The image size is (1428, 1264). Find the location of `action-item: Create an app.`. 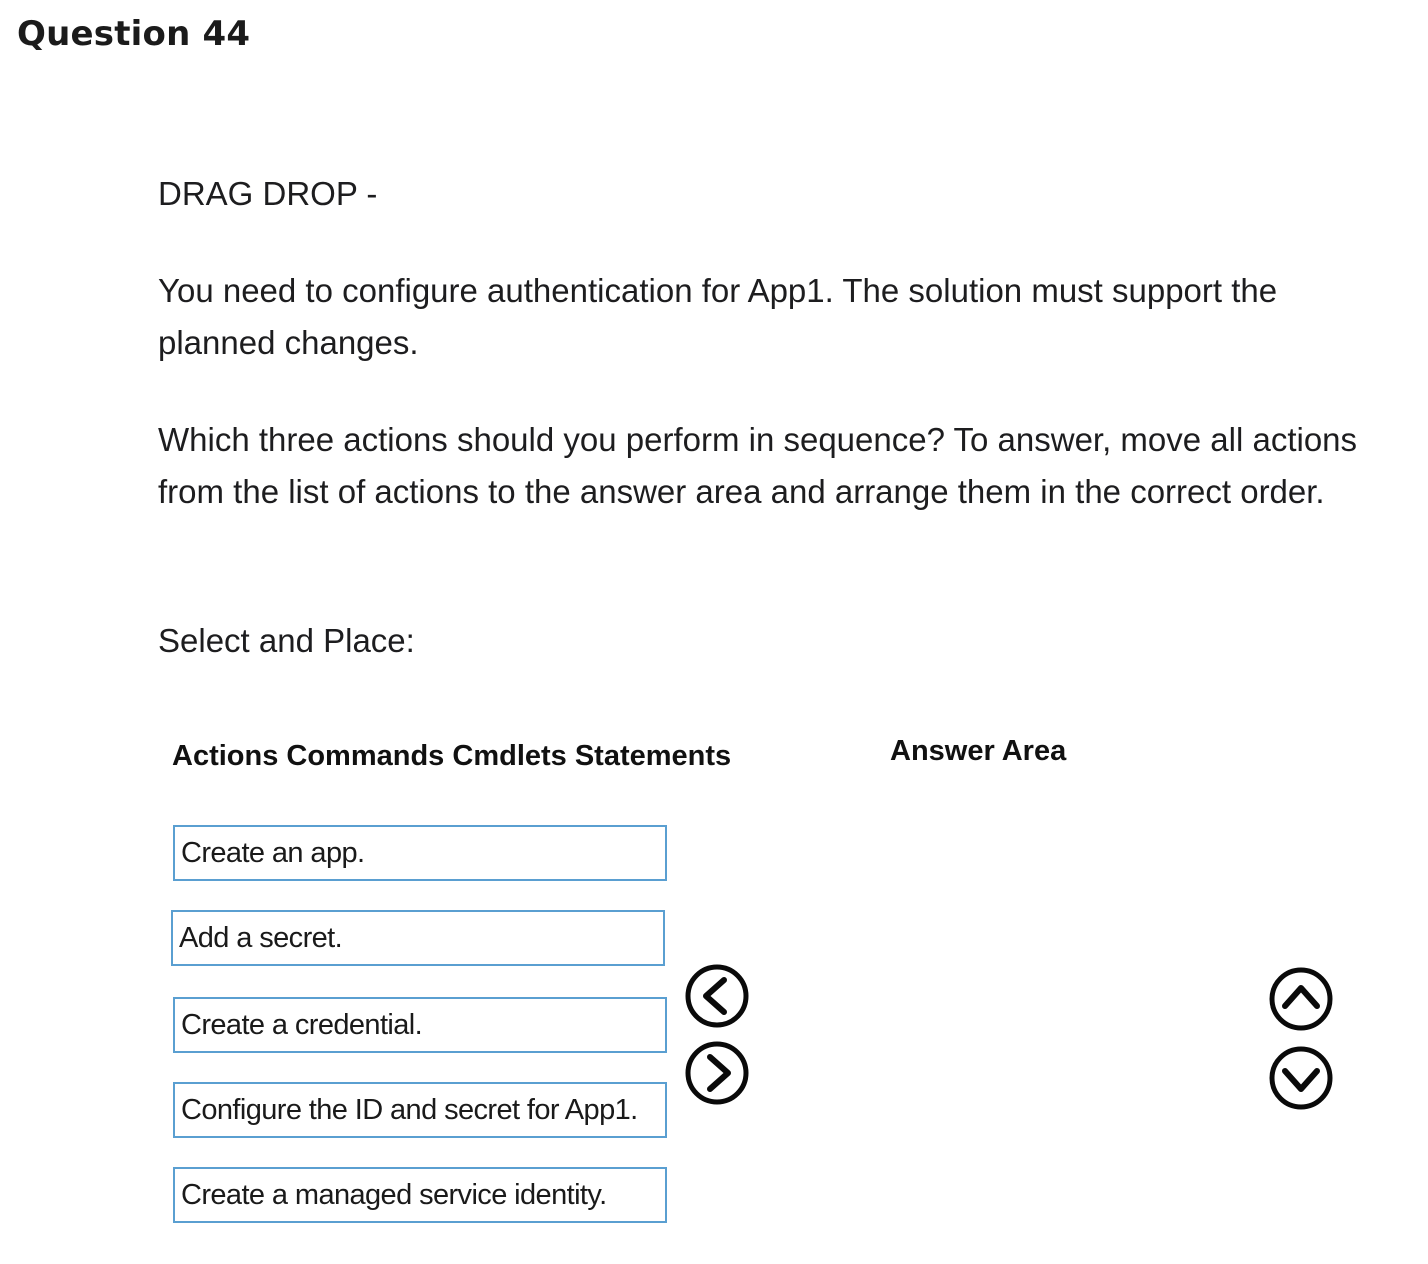

action-item: Create an app. is located at coordinates (420, 853).